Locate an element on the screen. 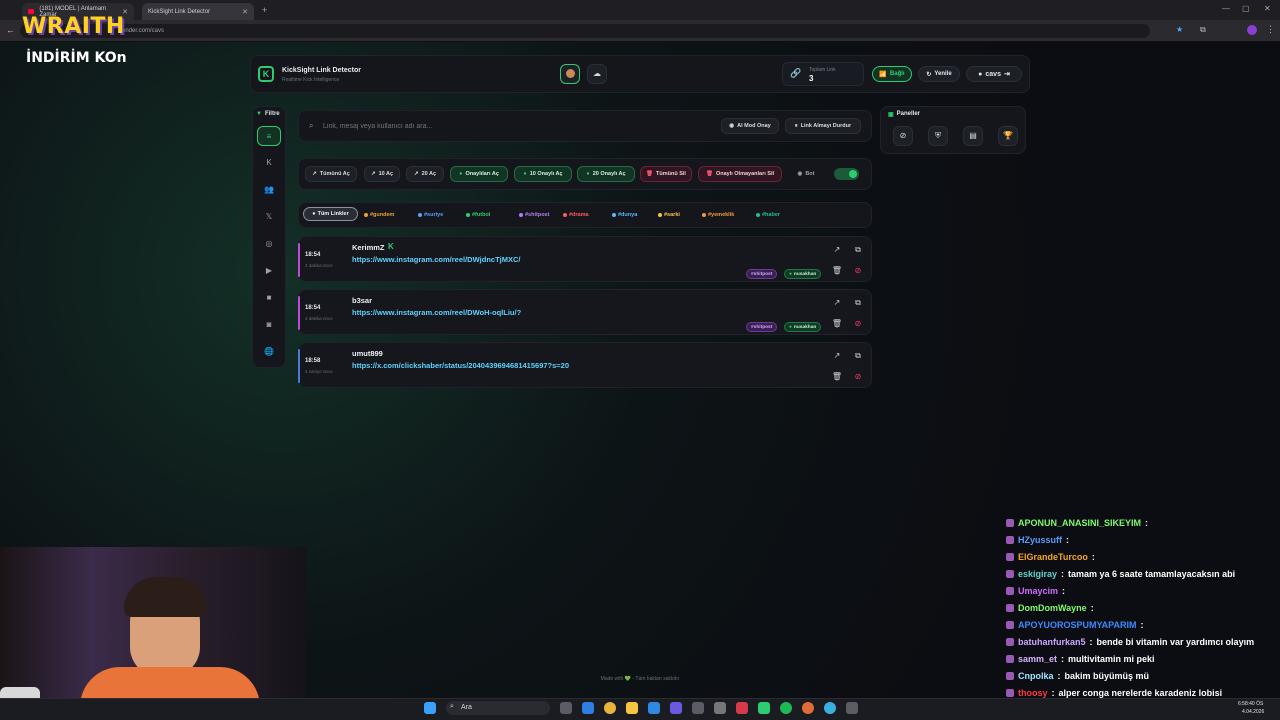  panel-archive-button: ▤ is located at coordinates (973, 136).